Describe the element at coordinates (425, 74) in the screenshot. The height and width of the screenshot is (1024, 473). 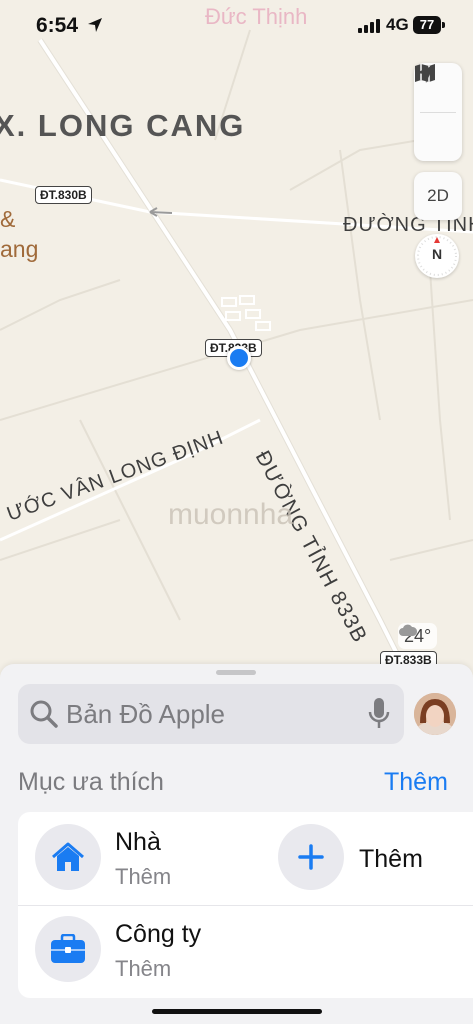
I see `location-arrow-icon` at that location.